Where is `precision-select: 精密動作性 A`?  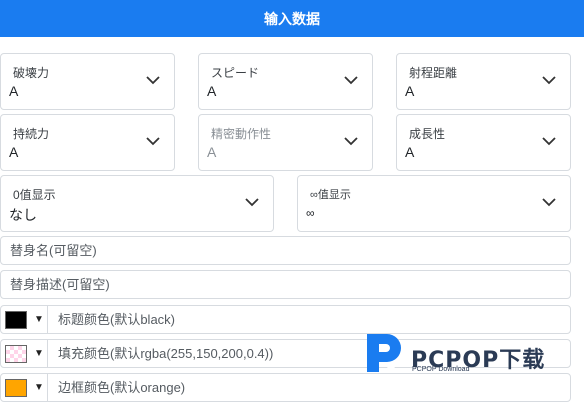 precision-select: 精密動作性 A is located at coordinates (285, 142).